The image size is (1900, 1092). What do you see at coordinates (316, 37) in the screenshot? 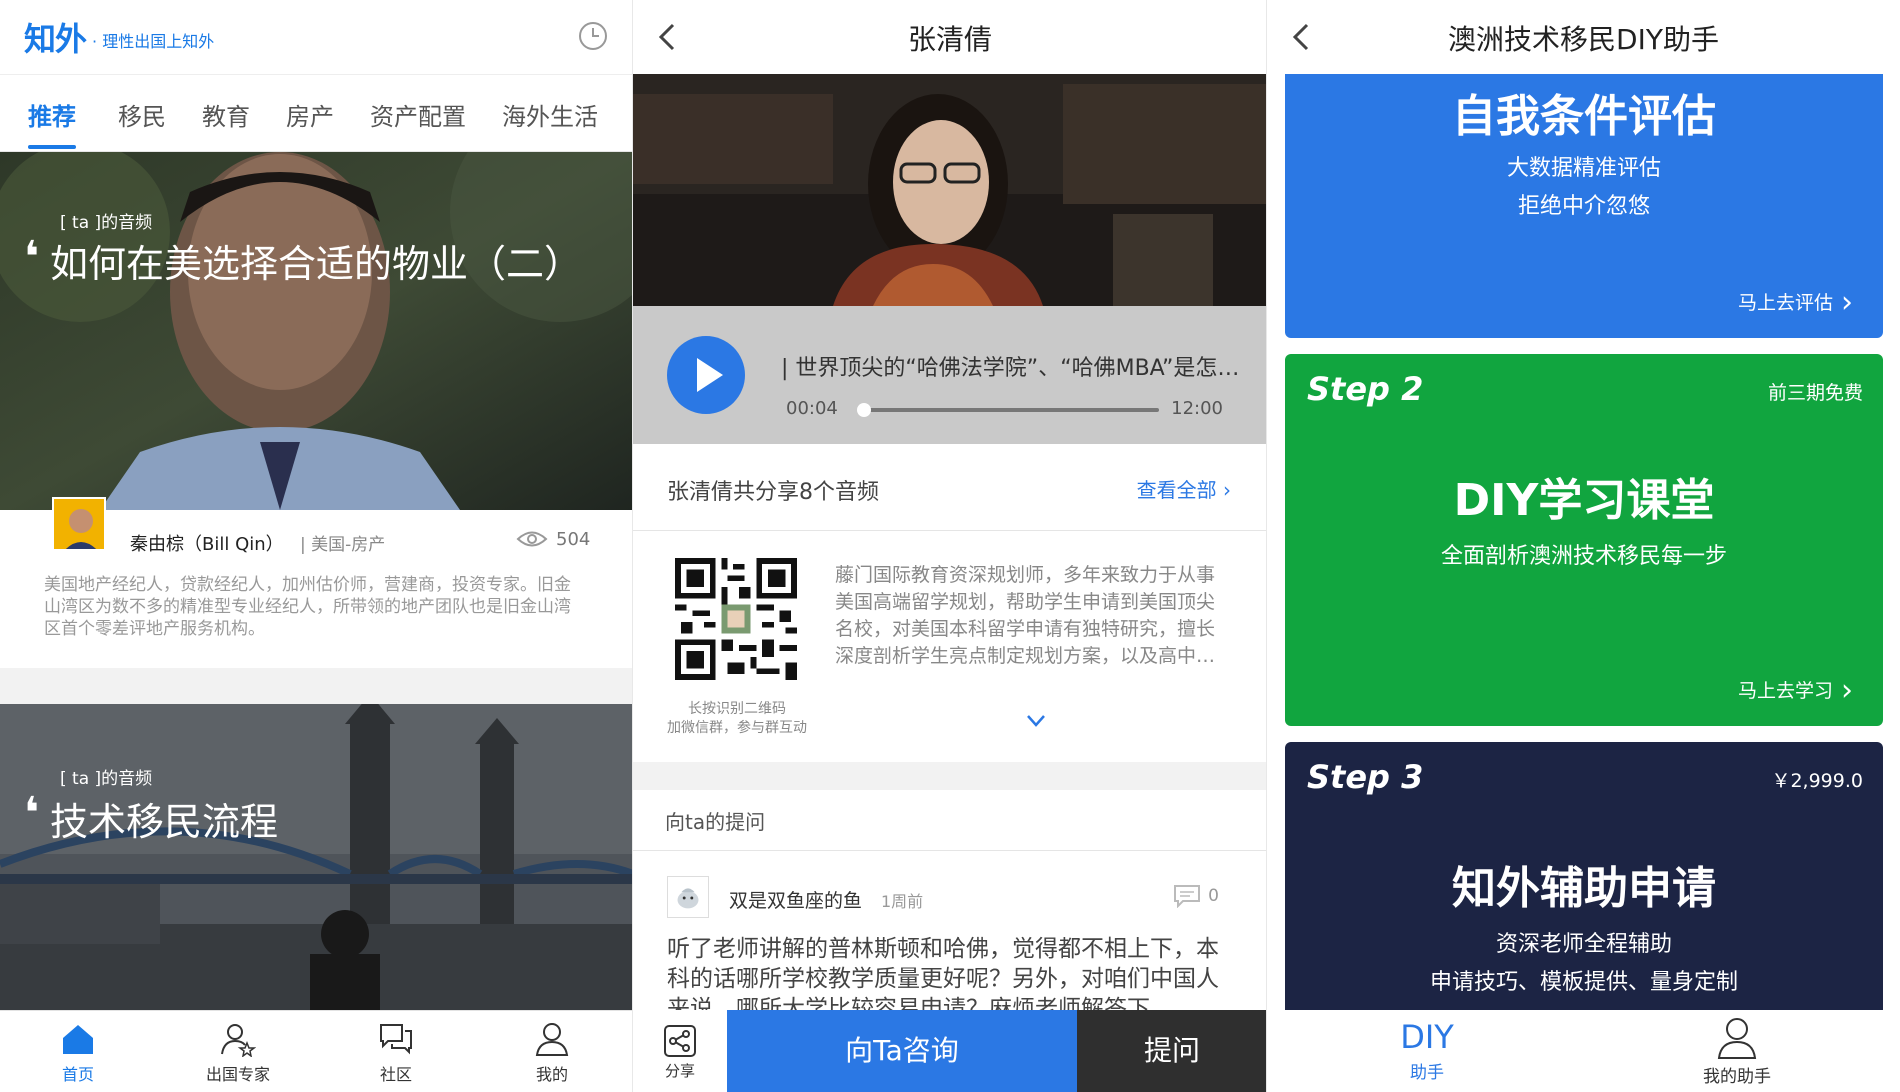
I see `home-header: 知外 · 理性出国上知外` at bounding box center [316, 37].